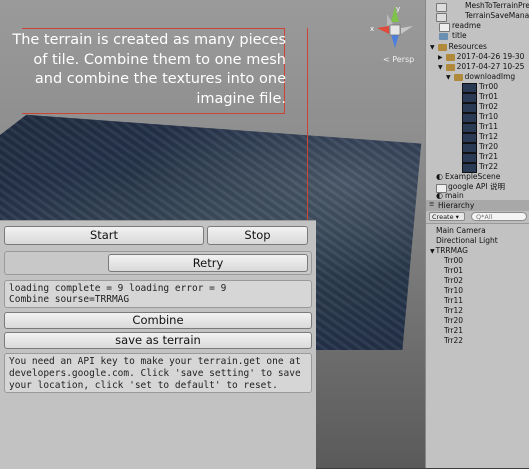 This screenshot has height=469, width=529. What do you see at coordinates (480, 157) in the screenshot?
I see `list-item: Trr21` at bounding box center [480, 157].